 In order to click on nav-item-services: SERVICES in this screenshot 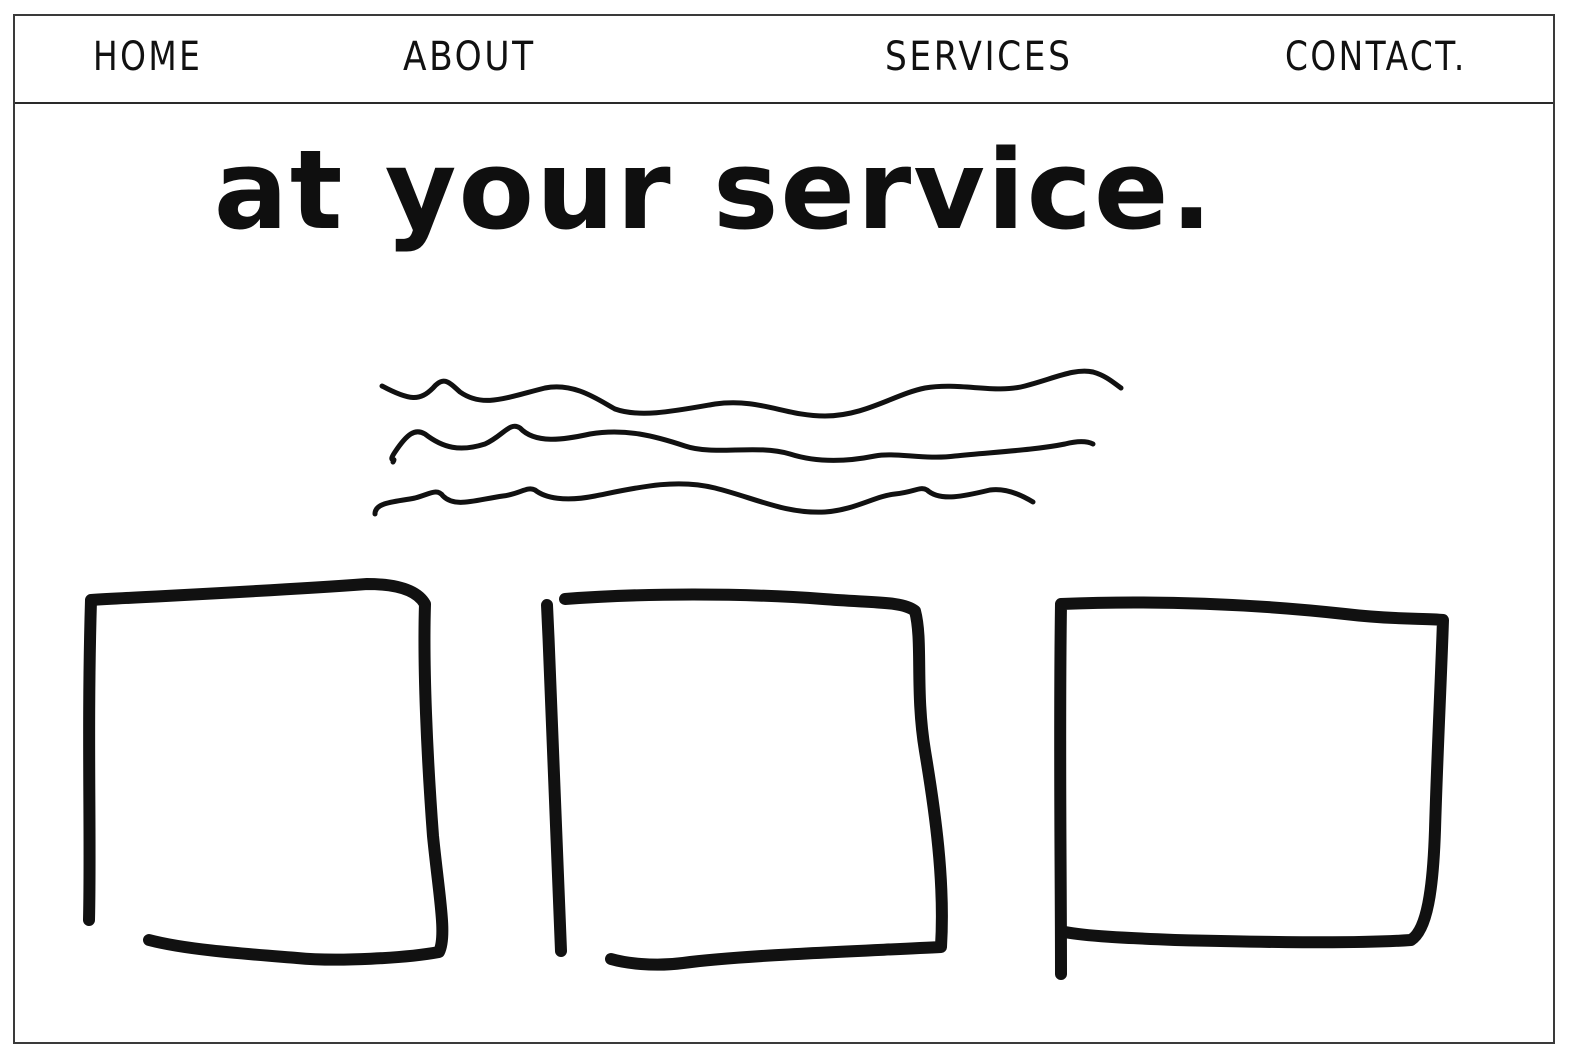, I will do `click(979, 57)`.